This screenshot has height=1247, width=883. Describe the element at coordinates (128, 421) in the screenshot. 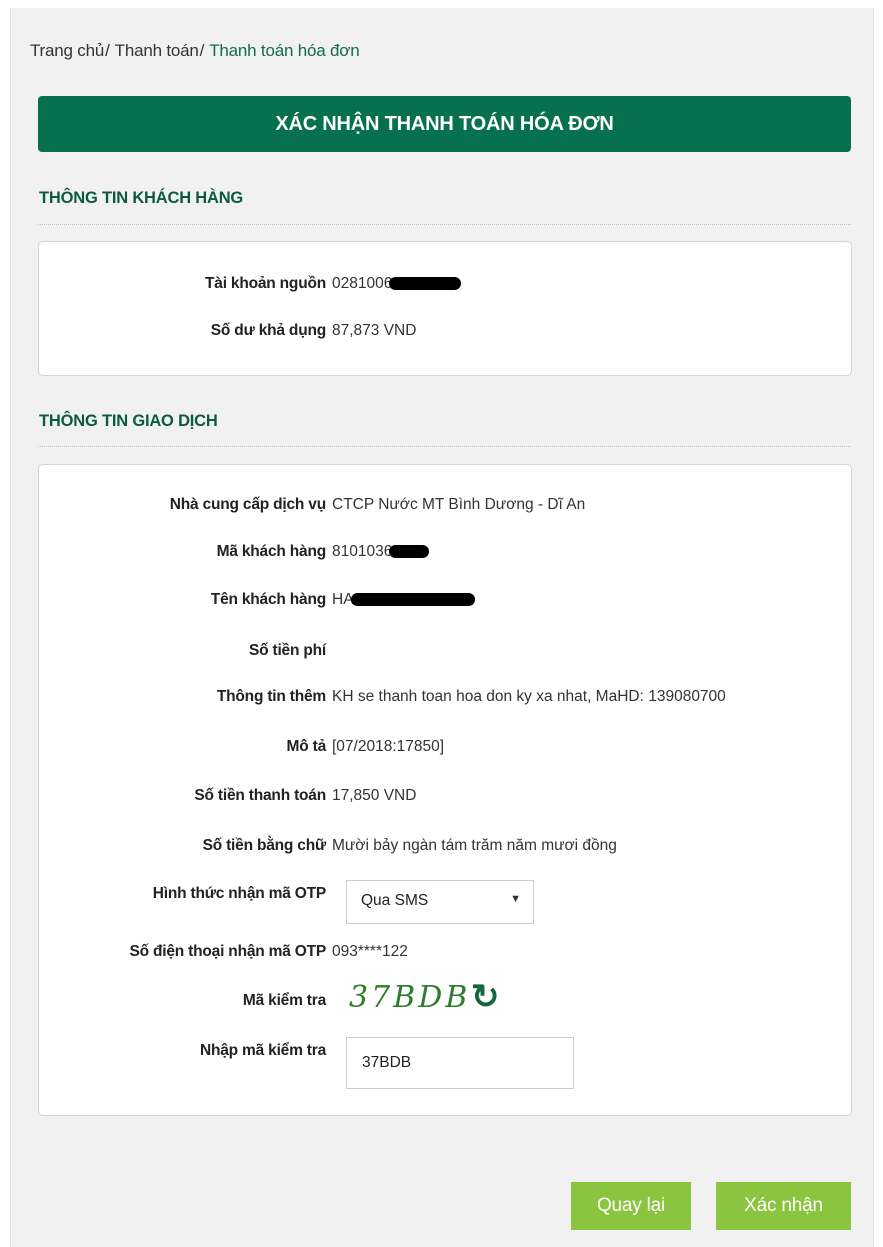

I see `transaction-section-title: THÔNG TIN GIAO DỊCH` at that location.